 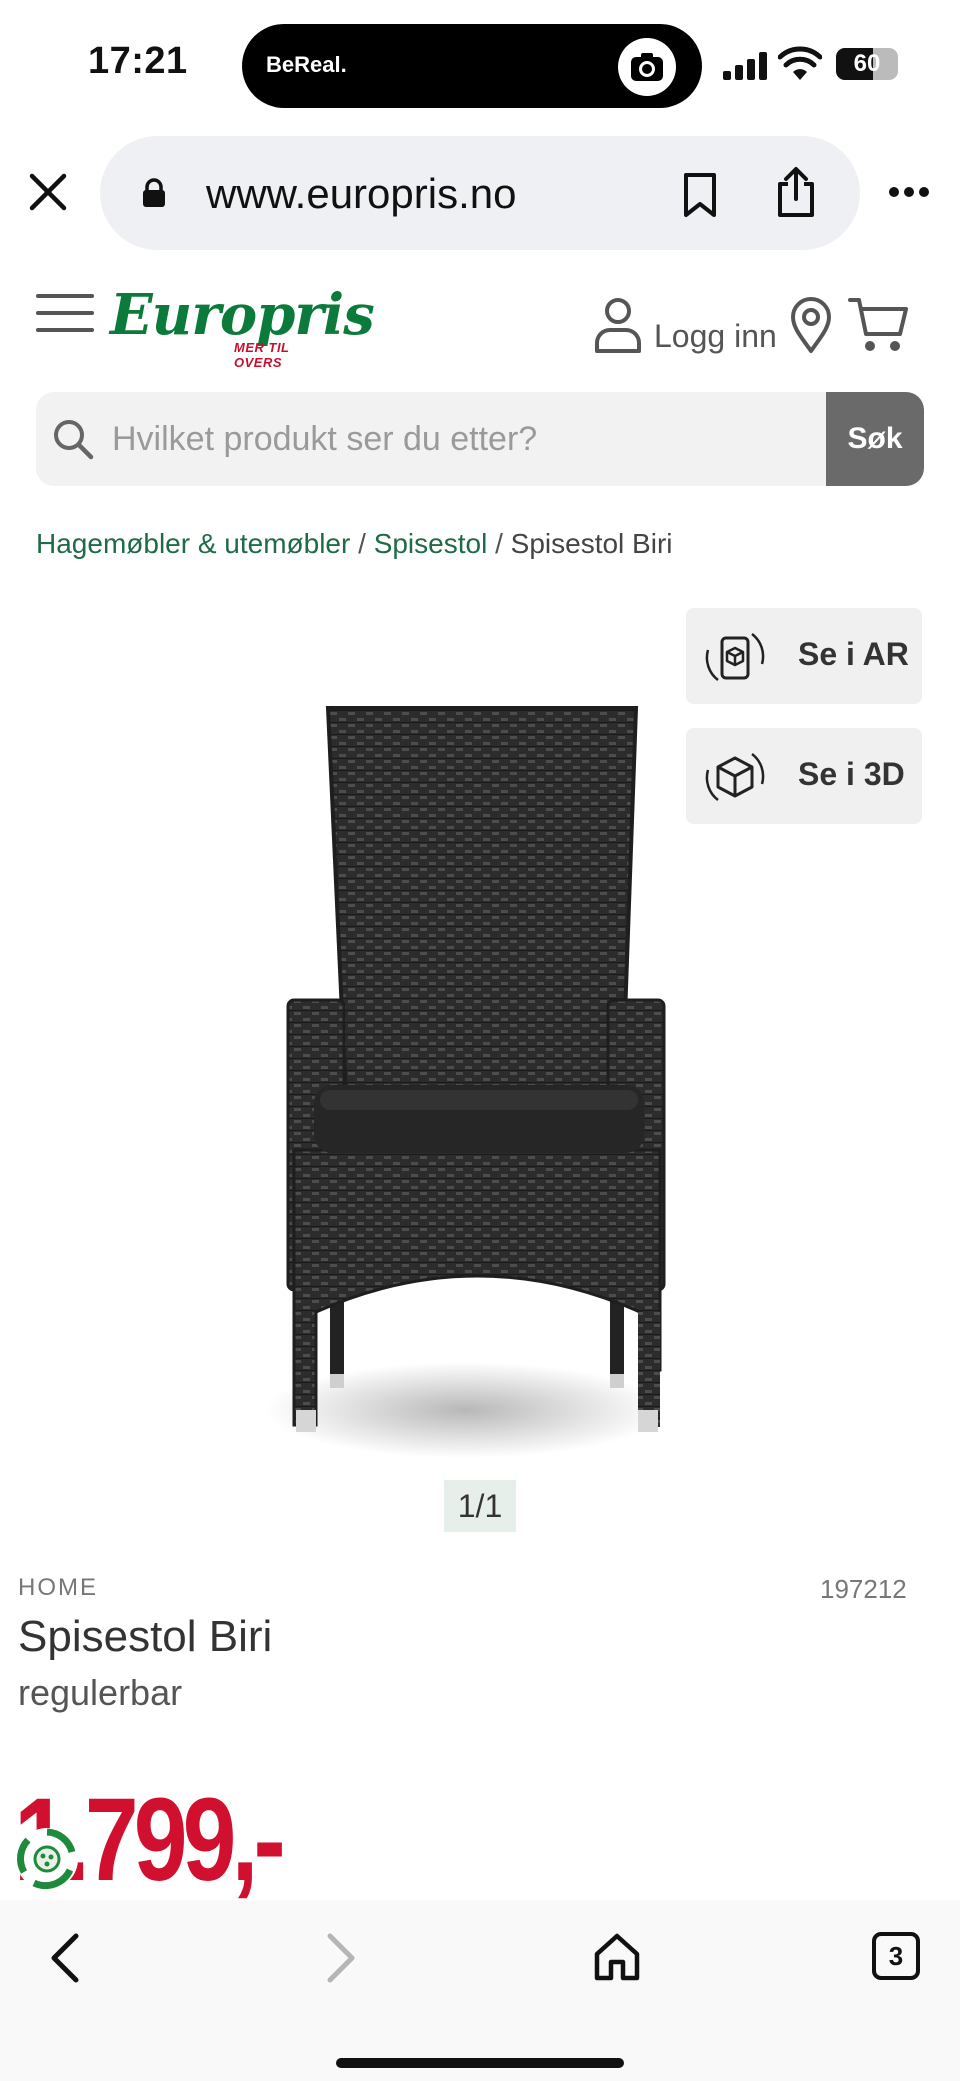 I want to click on menu-icon, so click(x=65, y=313).